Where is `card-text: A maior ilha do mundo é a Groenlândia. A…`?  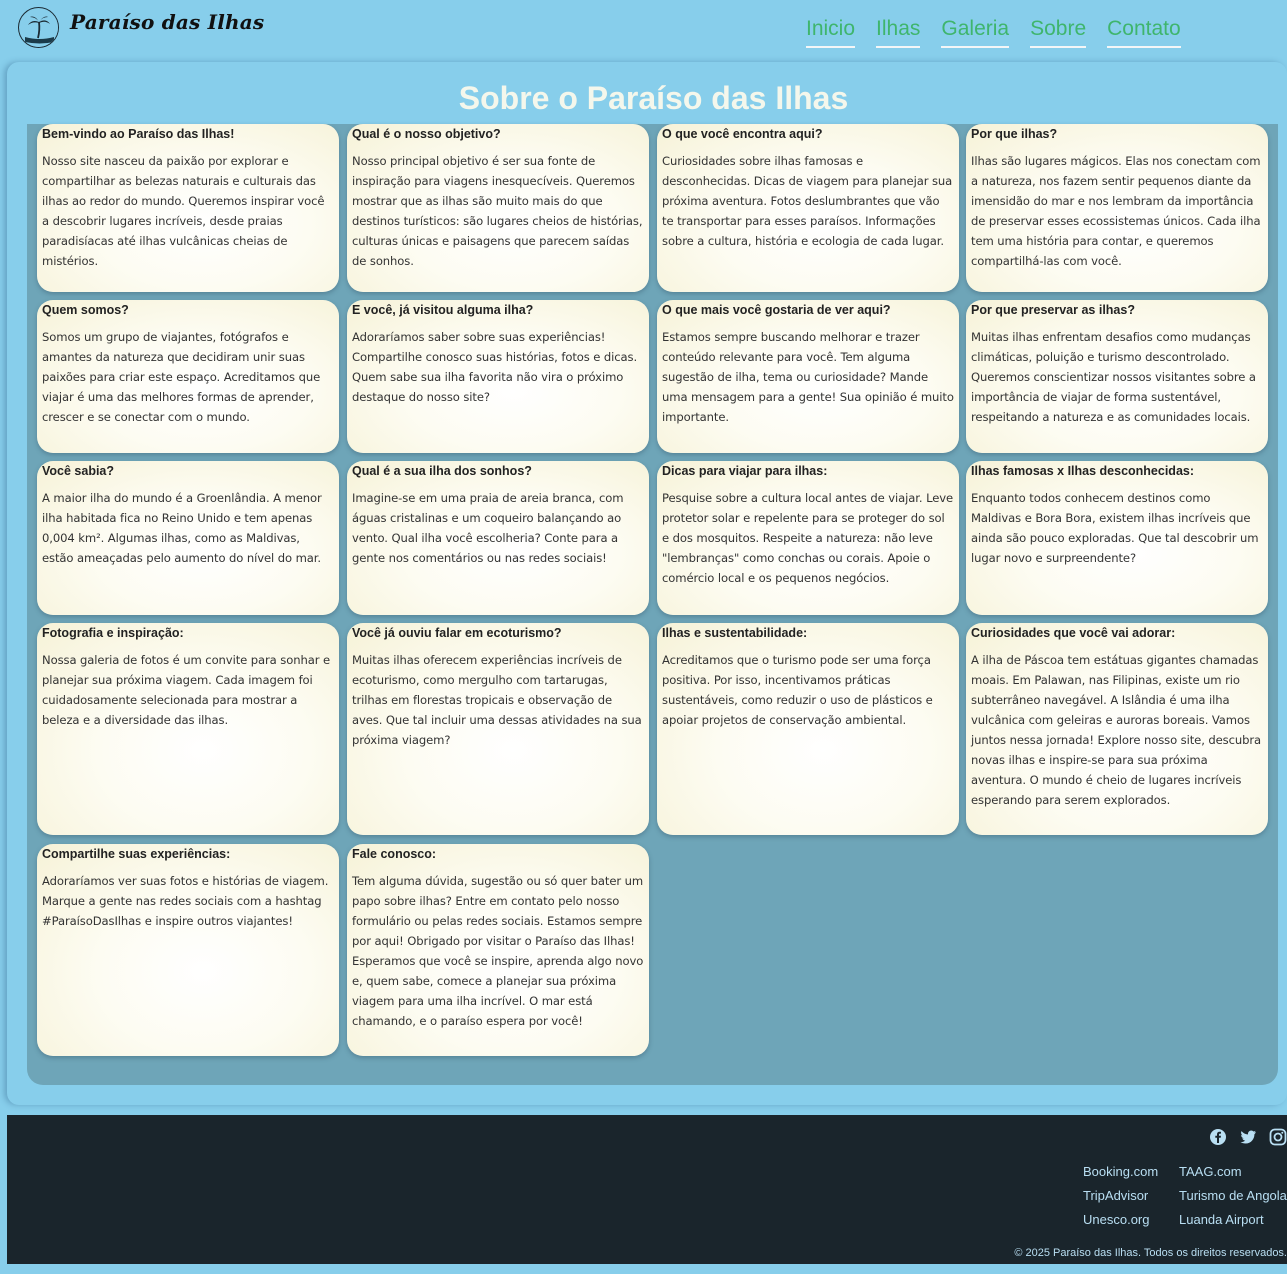
card-text: A maior ilha do mundo é a Groenlândia. A… is located at coordinates (182, 528).